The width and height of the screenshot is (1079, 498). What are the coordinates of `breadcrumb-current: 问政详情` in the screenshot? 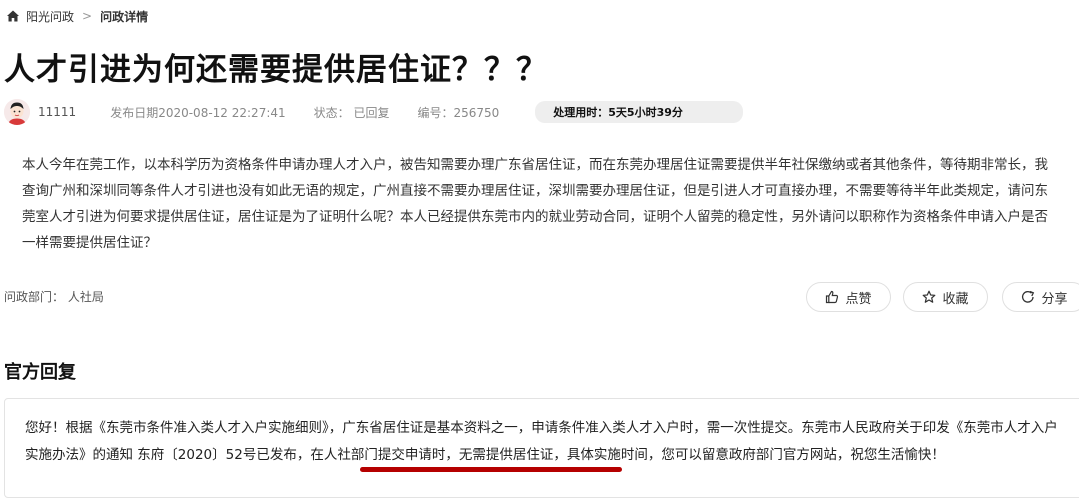 It's located at (124, 16).